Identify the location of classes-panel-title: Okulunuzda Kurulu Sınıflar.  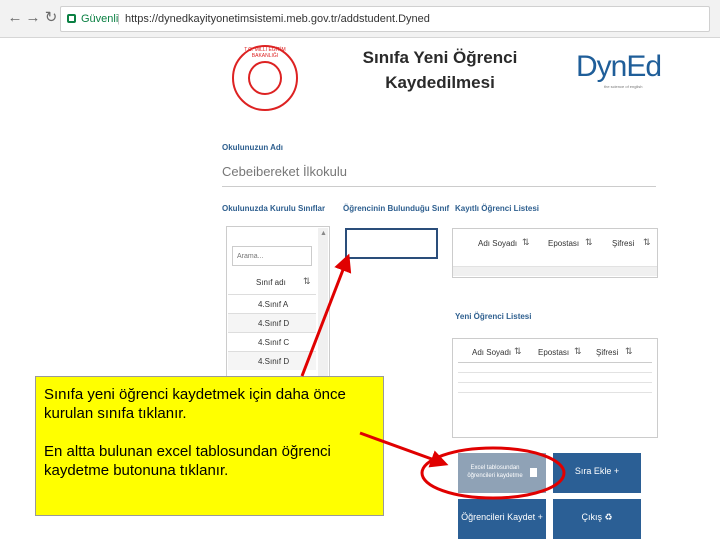
(274, 208).